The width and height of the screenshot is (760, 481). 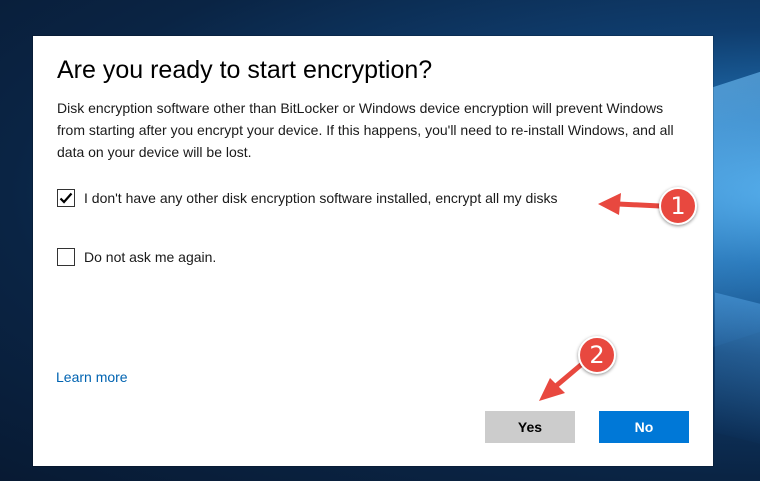 I want to click on encrypt-all-disks-checkbox, so click(x=66, y=198).